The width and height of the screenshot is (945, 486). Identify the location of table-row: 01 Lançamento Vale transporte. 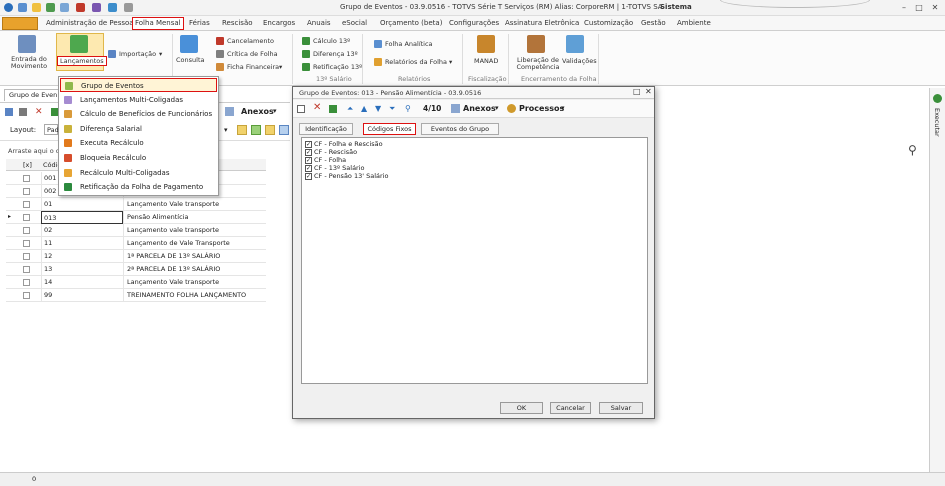
(136, 204).